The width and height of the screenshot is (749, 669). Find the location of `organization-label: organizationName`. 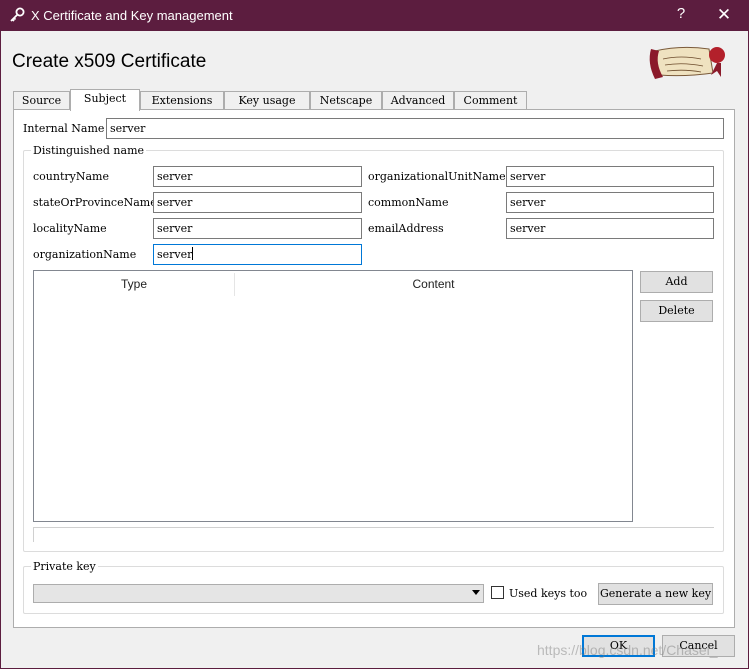

organization-label: organizationName is located at coordinates (85, 254).